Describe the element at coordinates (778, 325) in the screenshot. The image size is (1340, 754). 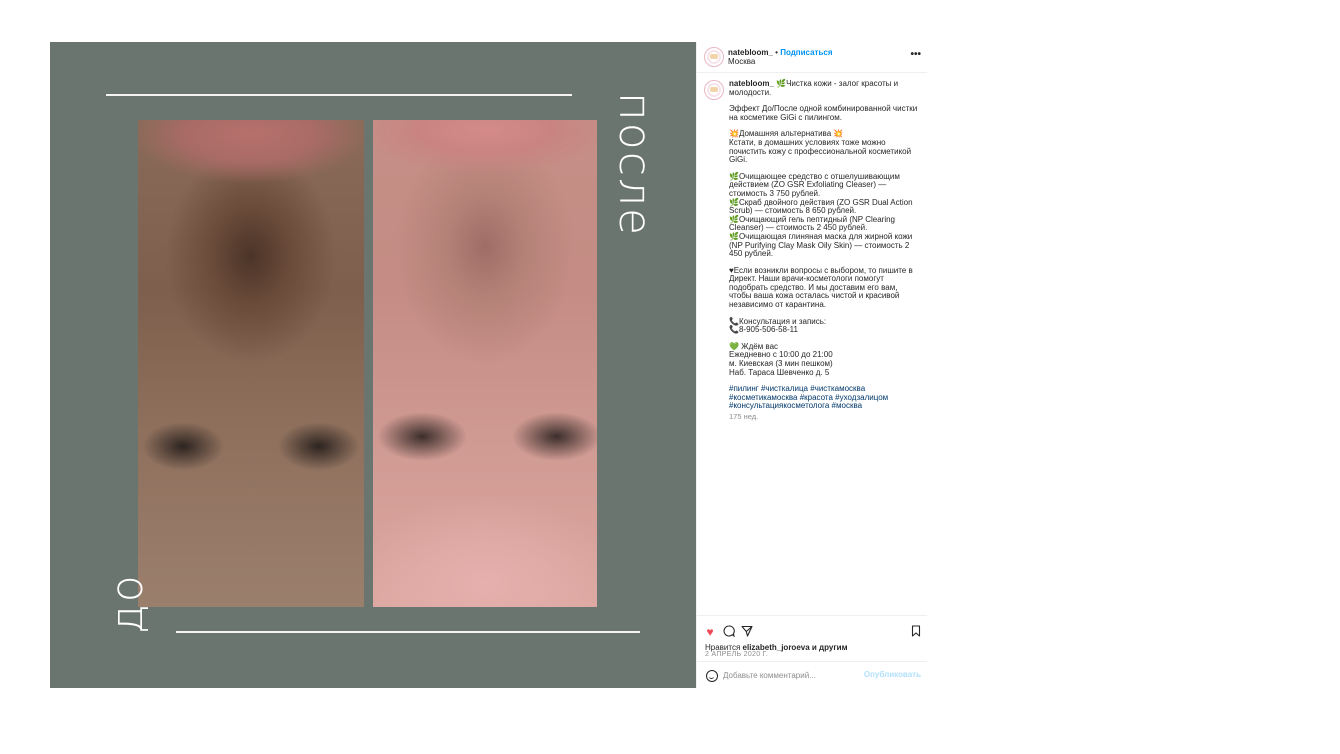
I see `caption-paragraph: 📞Консультация и запись: 📞8-905-506-58-11` at that location.